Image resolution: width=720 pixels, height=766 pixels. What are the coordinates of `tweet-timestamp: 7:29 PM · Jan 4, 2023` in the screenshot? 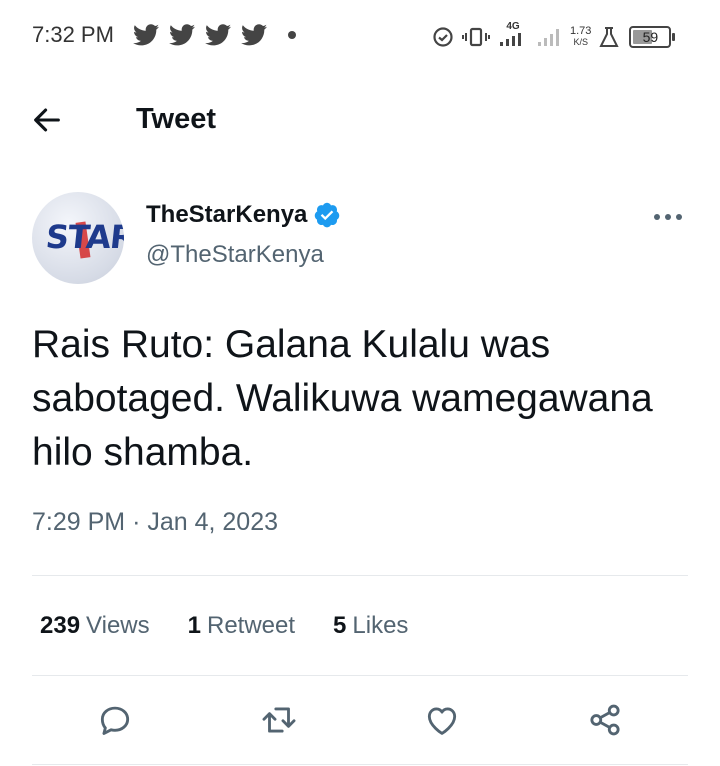 It's located at (155, 522).